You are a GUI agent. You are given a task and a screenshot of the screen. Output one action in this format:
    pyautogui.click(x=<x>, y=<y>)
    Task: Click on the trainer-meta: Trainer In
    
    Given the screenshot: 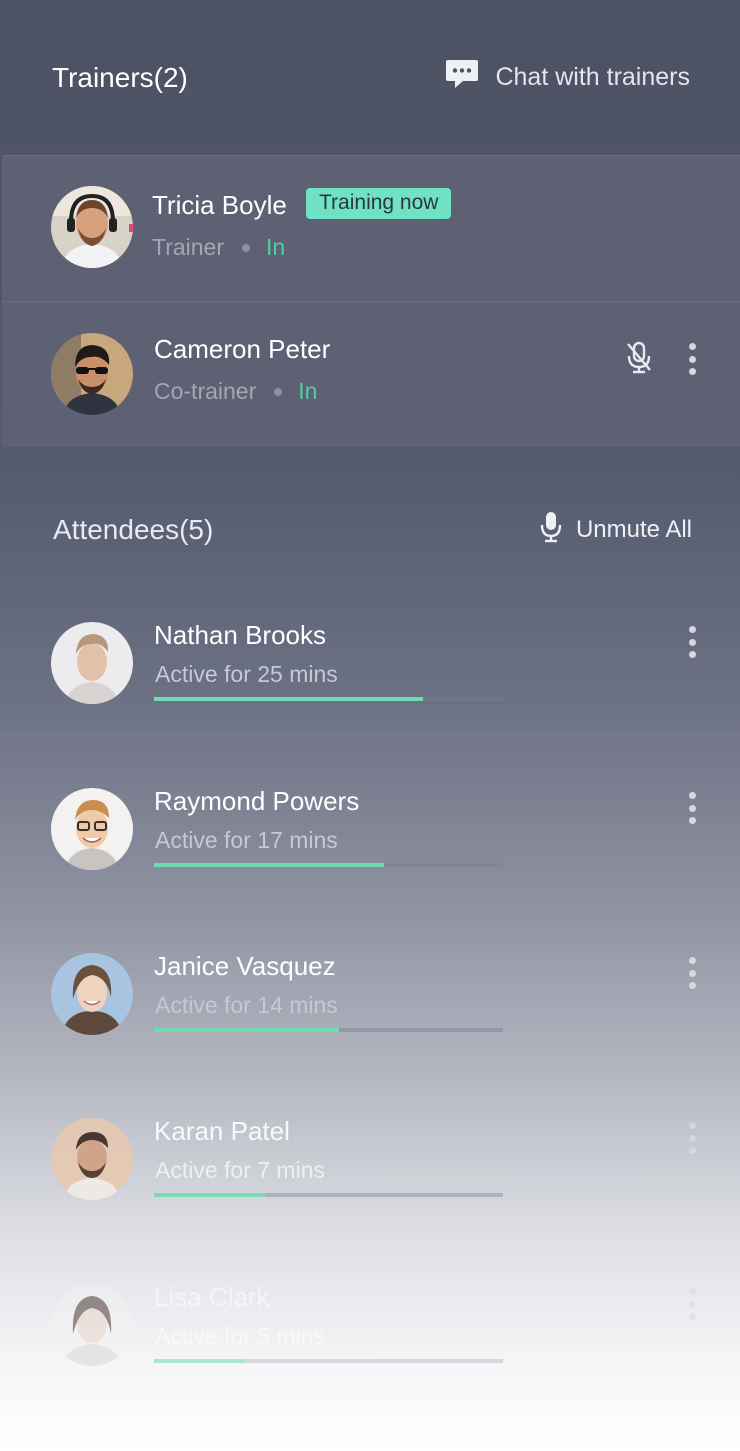 What is the action you would take?
    pyautogui.click(x=218, y=247)
    